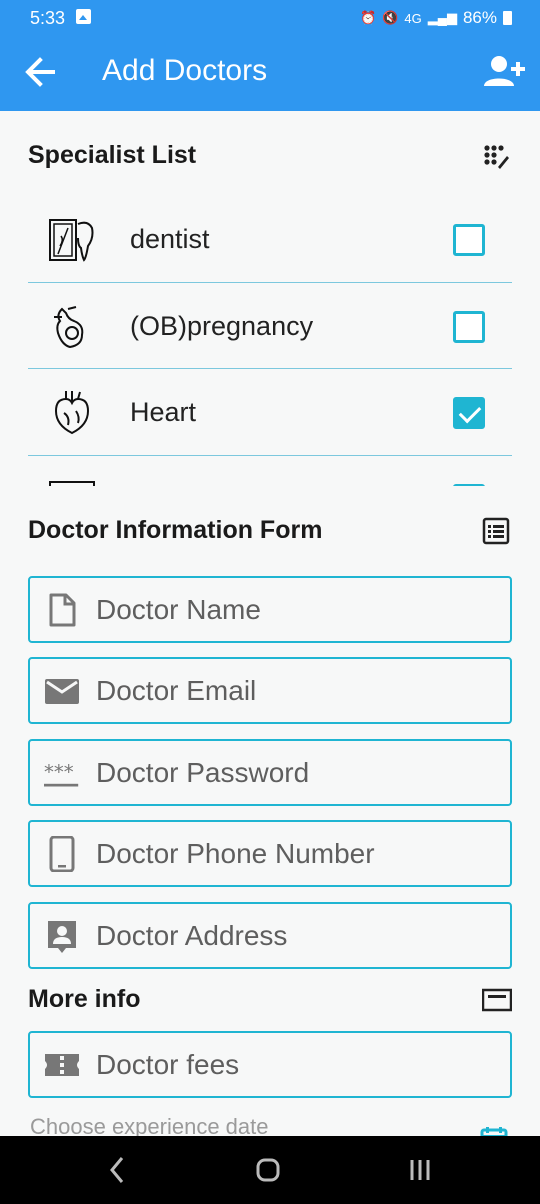 The image size is (540, 1204). I want to click on status-indicators: ⏰ 🔇 4G ▂▄▆ 86%, so click(436, 18).